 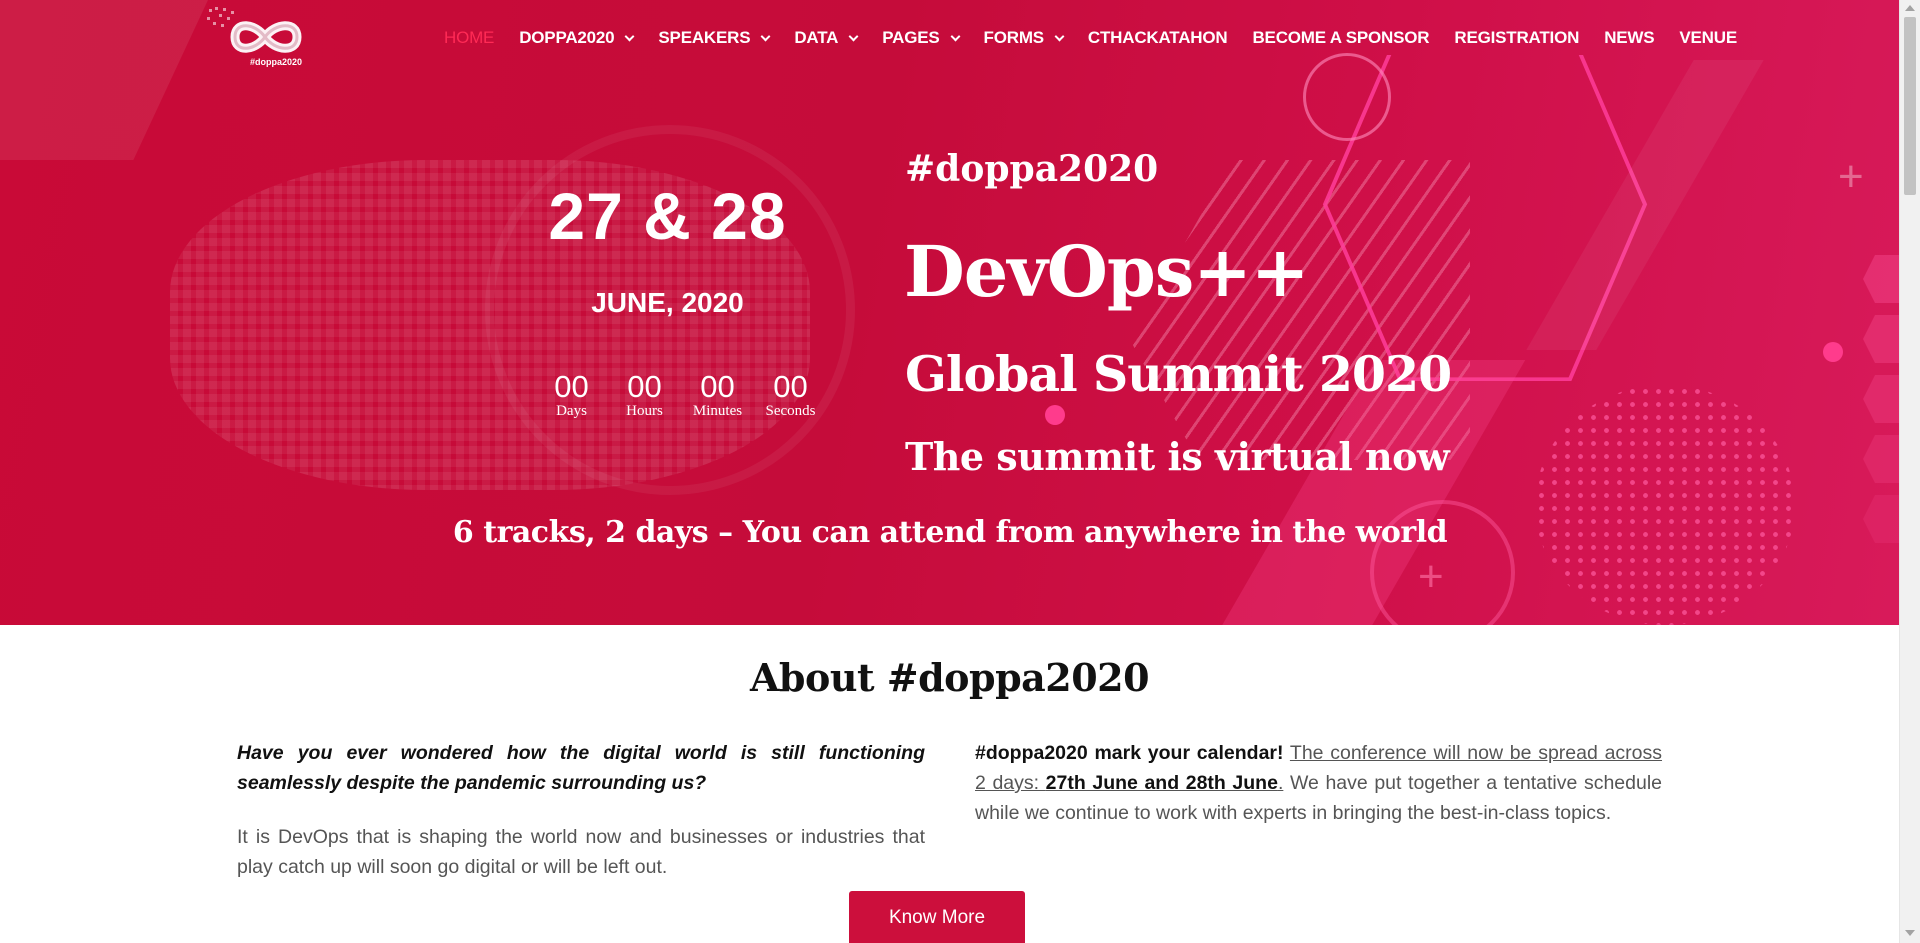 What do you see at coordinates (1665, 505) in the screenshot?
I see `decor-dot-grid` at bounding box center [1665, 505].